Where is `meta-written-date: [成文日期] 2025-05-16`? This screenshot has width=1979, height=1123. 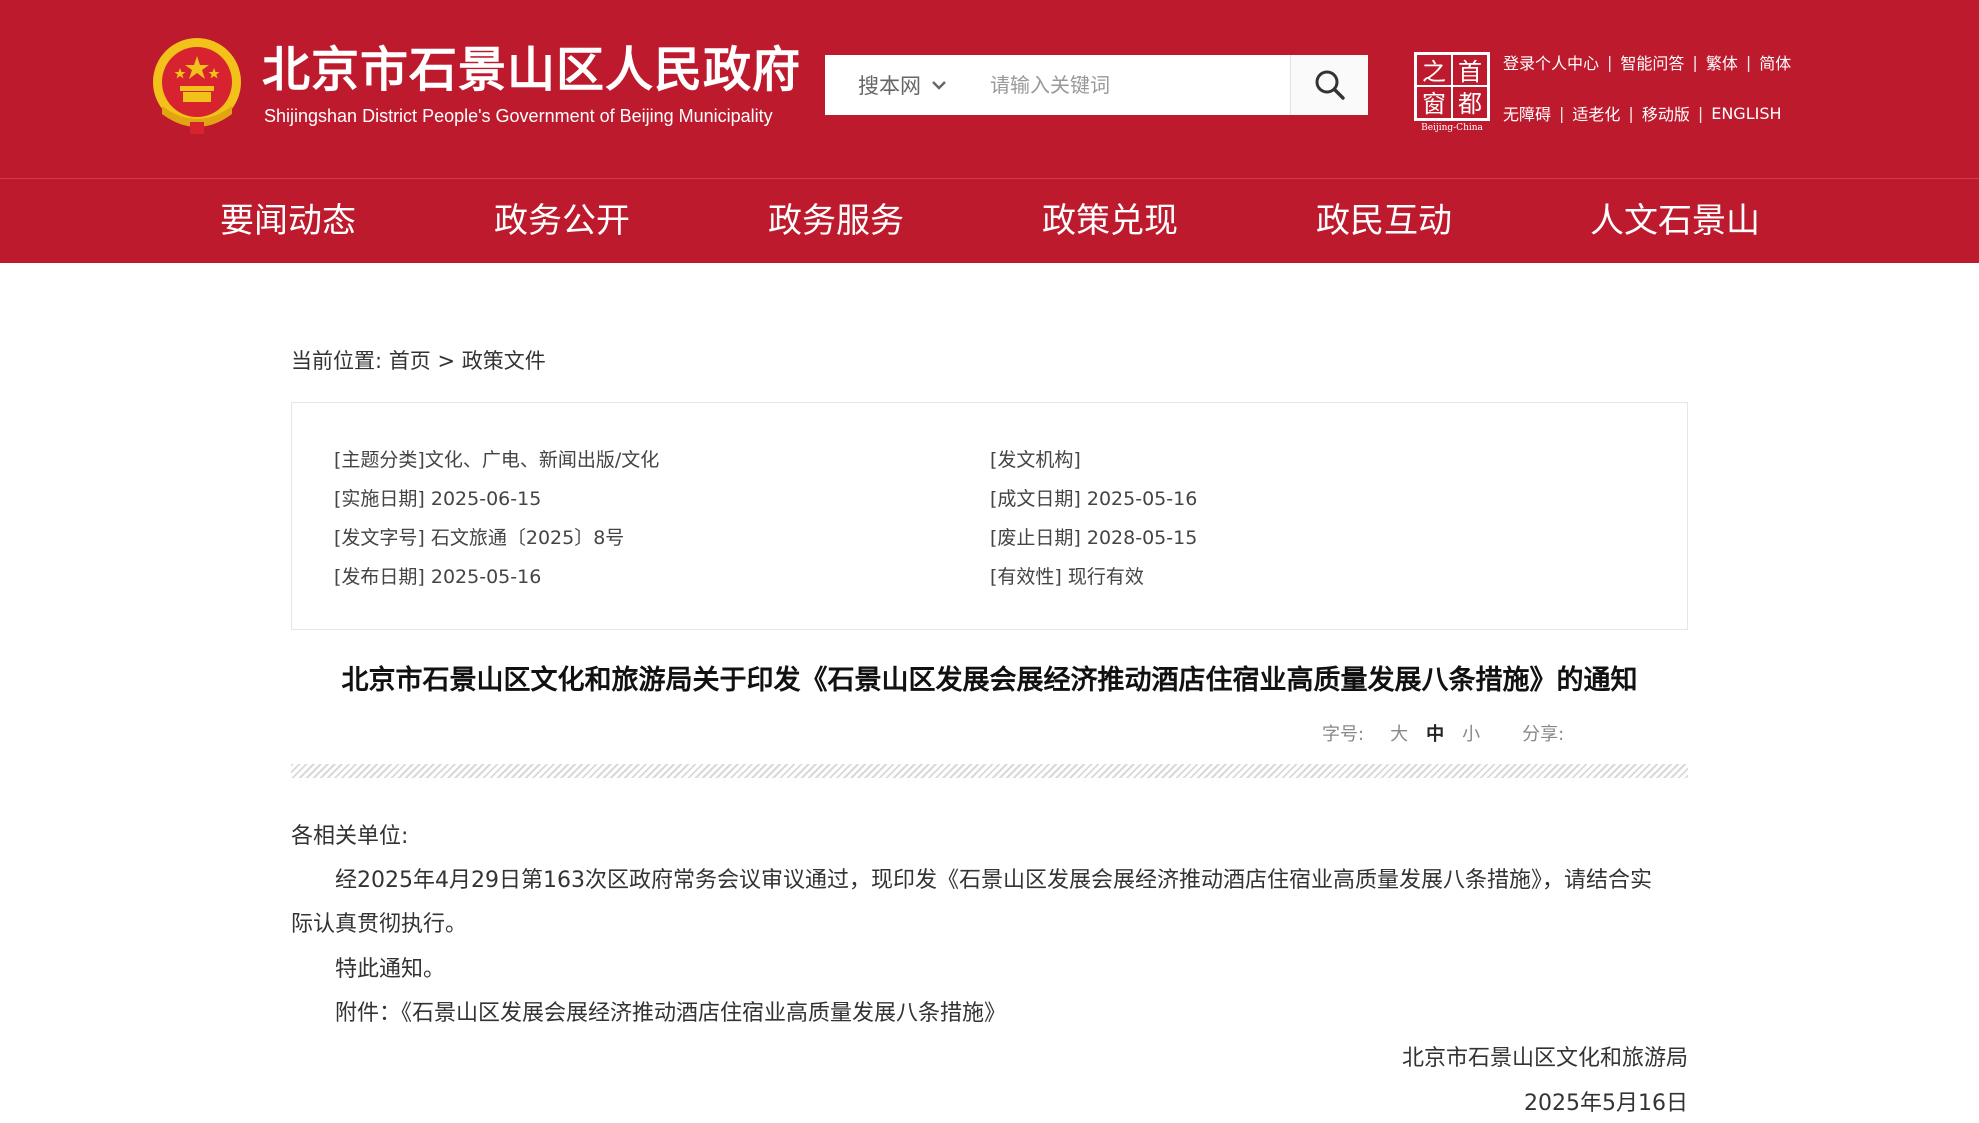
meta-written-date: [成文日期] 2025-05-16 is located at coordinates (1094, 499).